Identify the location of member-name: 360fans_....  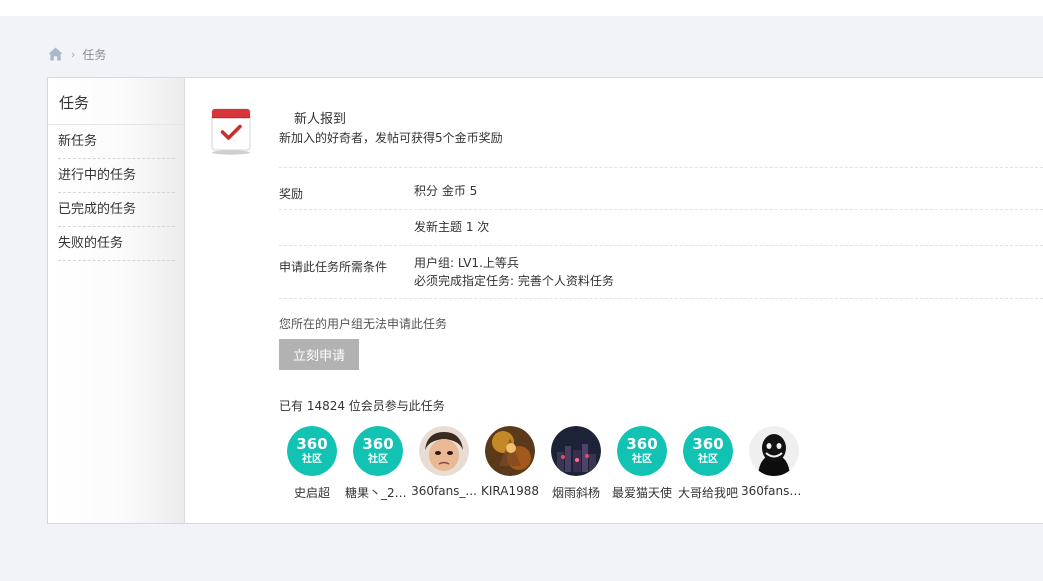
(444, 491).